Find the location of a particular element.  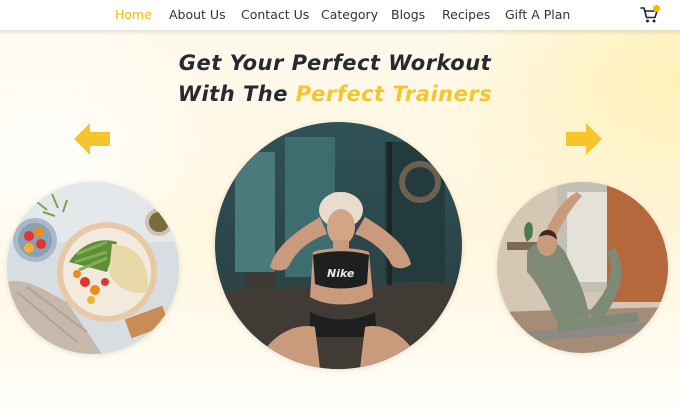

shirt-logo-text: Nike is located at coordinates (341, 273).